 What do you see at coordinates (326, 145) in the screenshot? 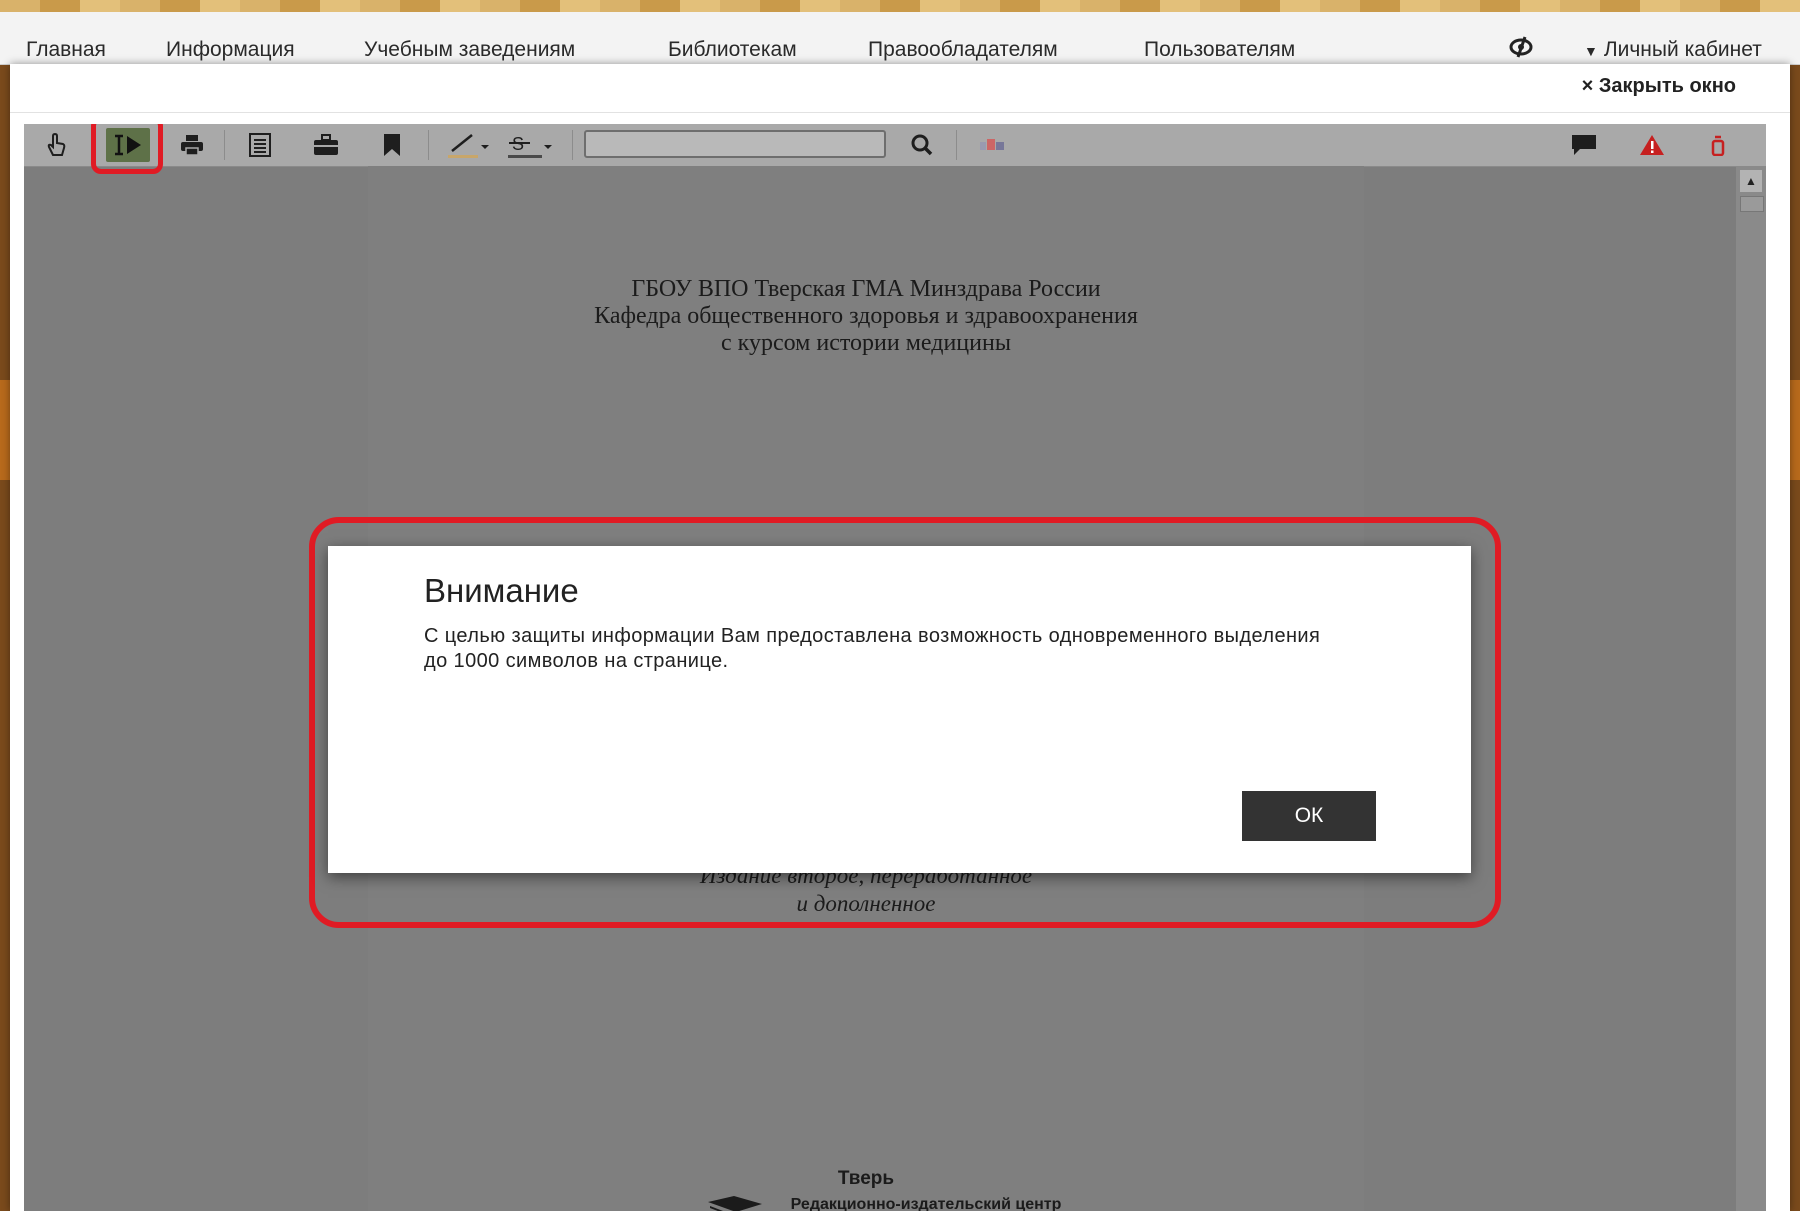
I see `briefcase-icon` at bounding box center [326, 145].